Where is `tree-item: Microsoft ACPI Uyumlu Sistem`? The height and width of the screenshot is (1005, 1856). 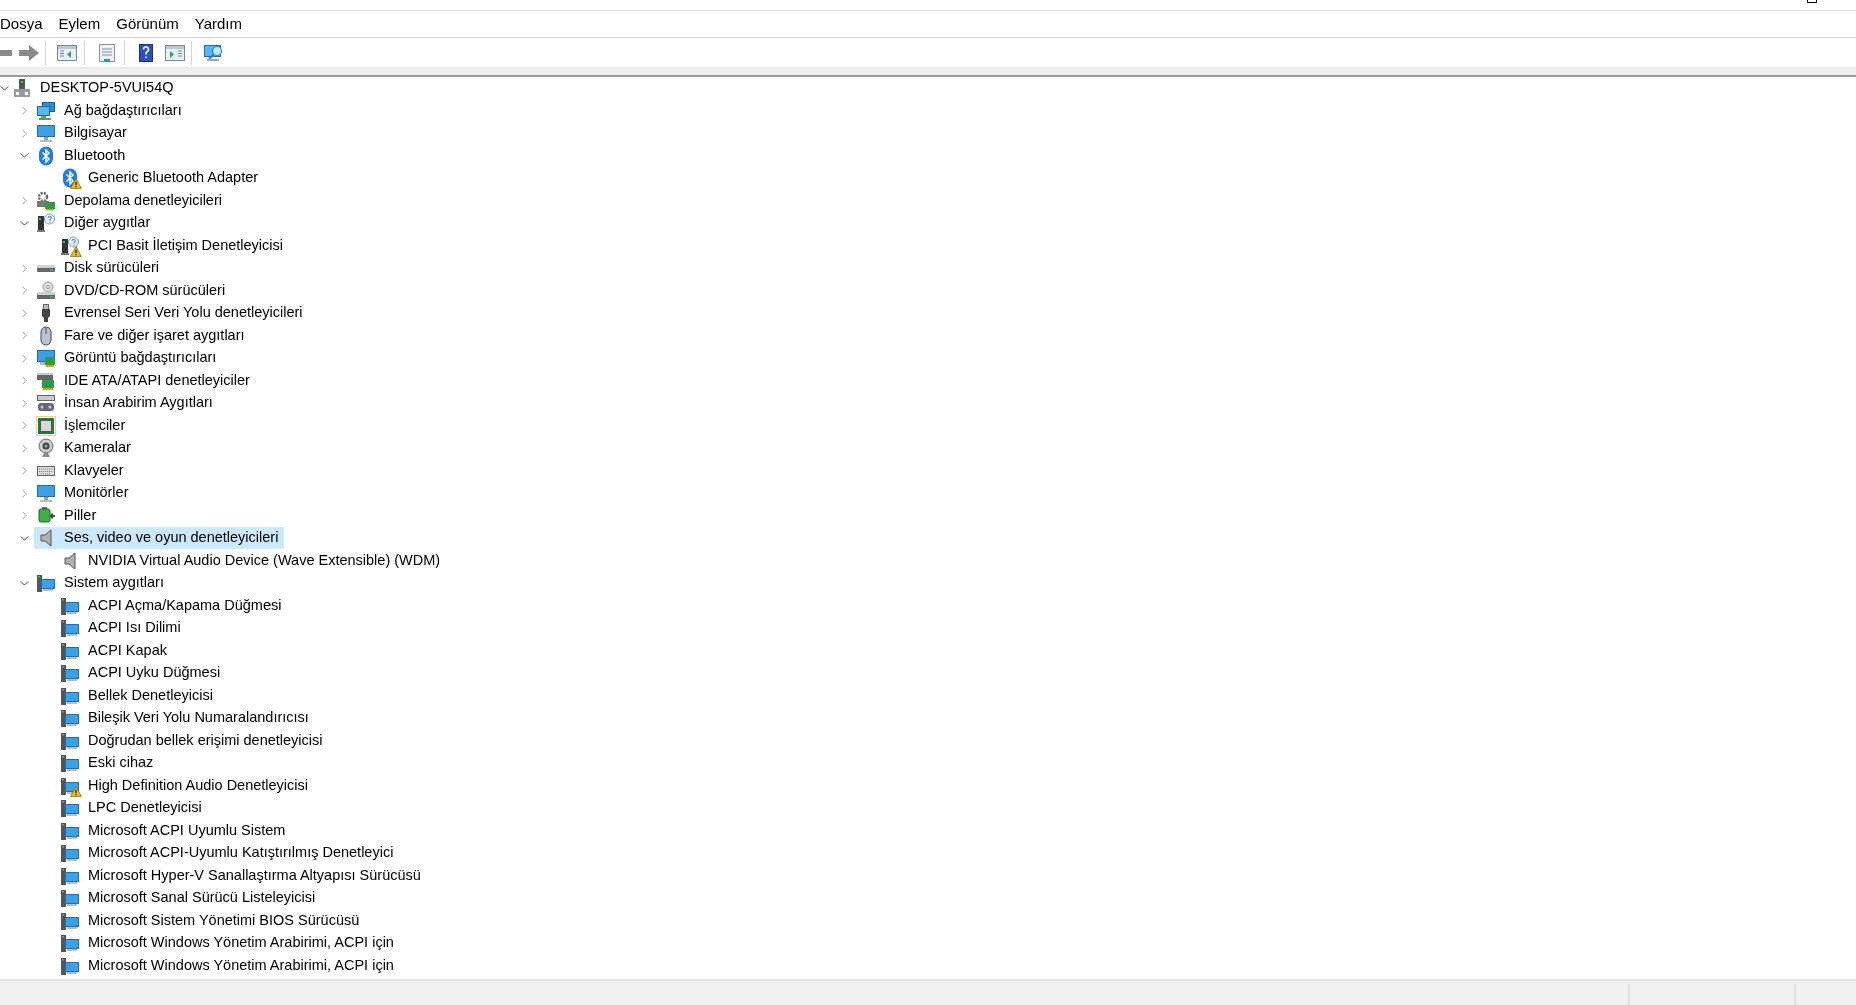 tree-item: Microsoft ACPI Uyumlu Sistem is located at coordinates (175, 830).